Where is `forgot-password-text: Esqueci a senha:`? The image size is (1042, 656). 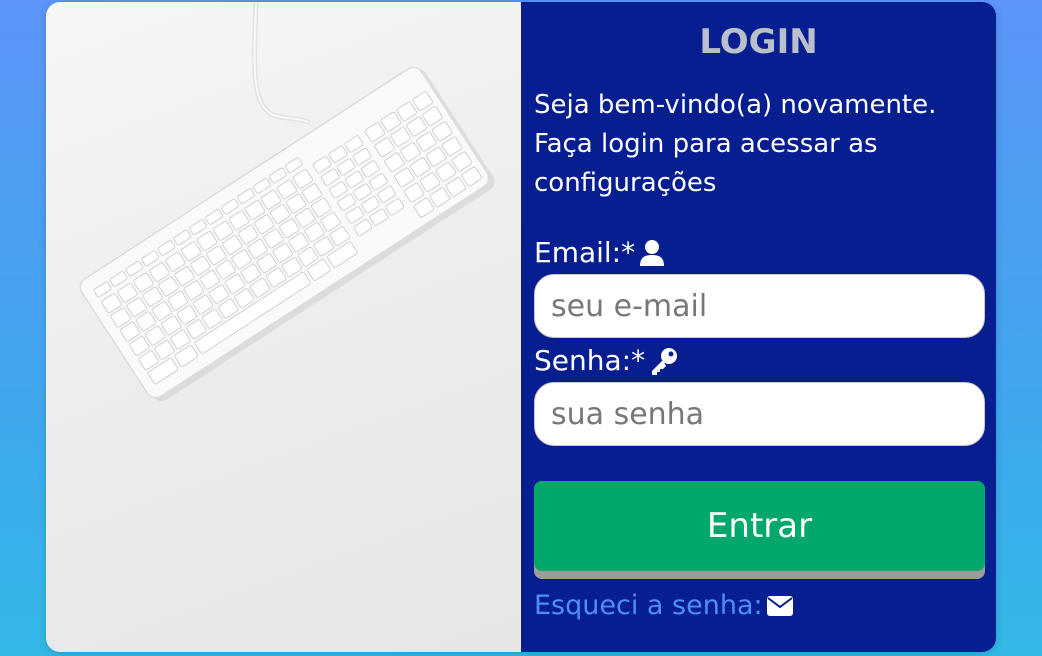 forgot-password-text: Esqueci a senha: is located at coordinates (648, 605).